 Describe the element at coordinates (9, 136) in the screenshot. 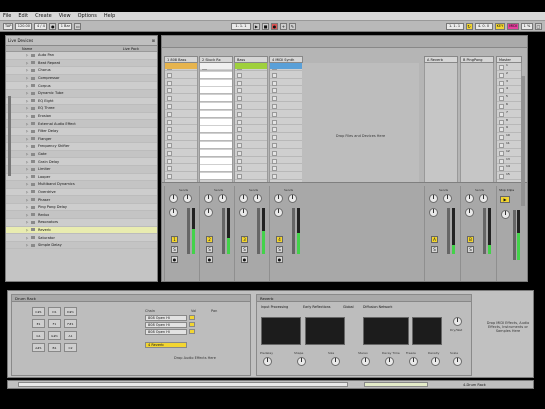

I see `browser-scrollbar` at that location.